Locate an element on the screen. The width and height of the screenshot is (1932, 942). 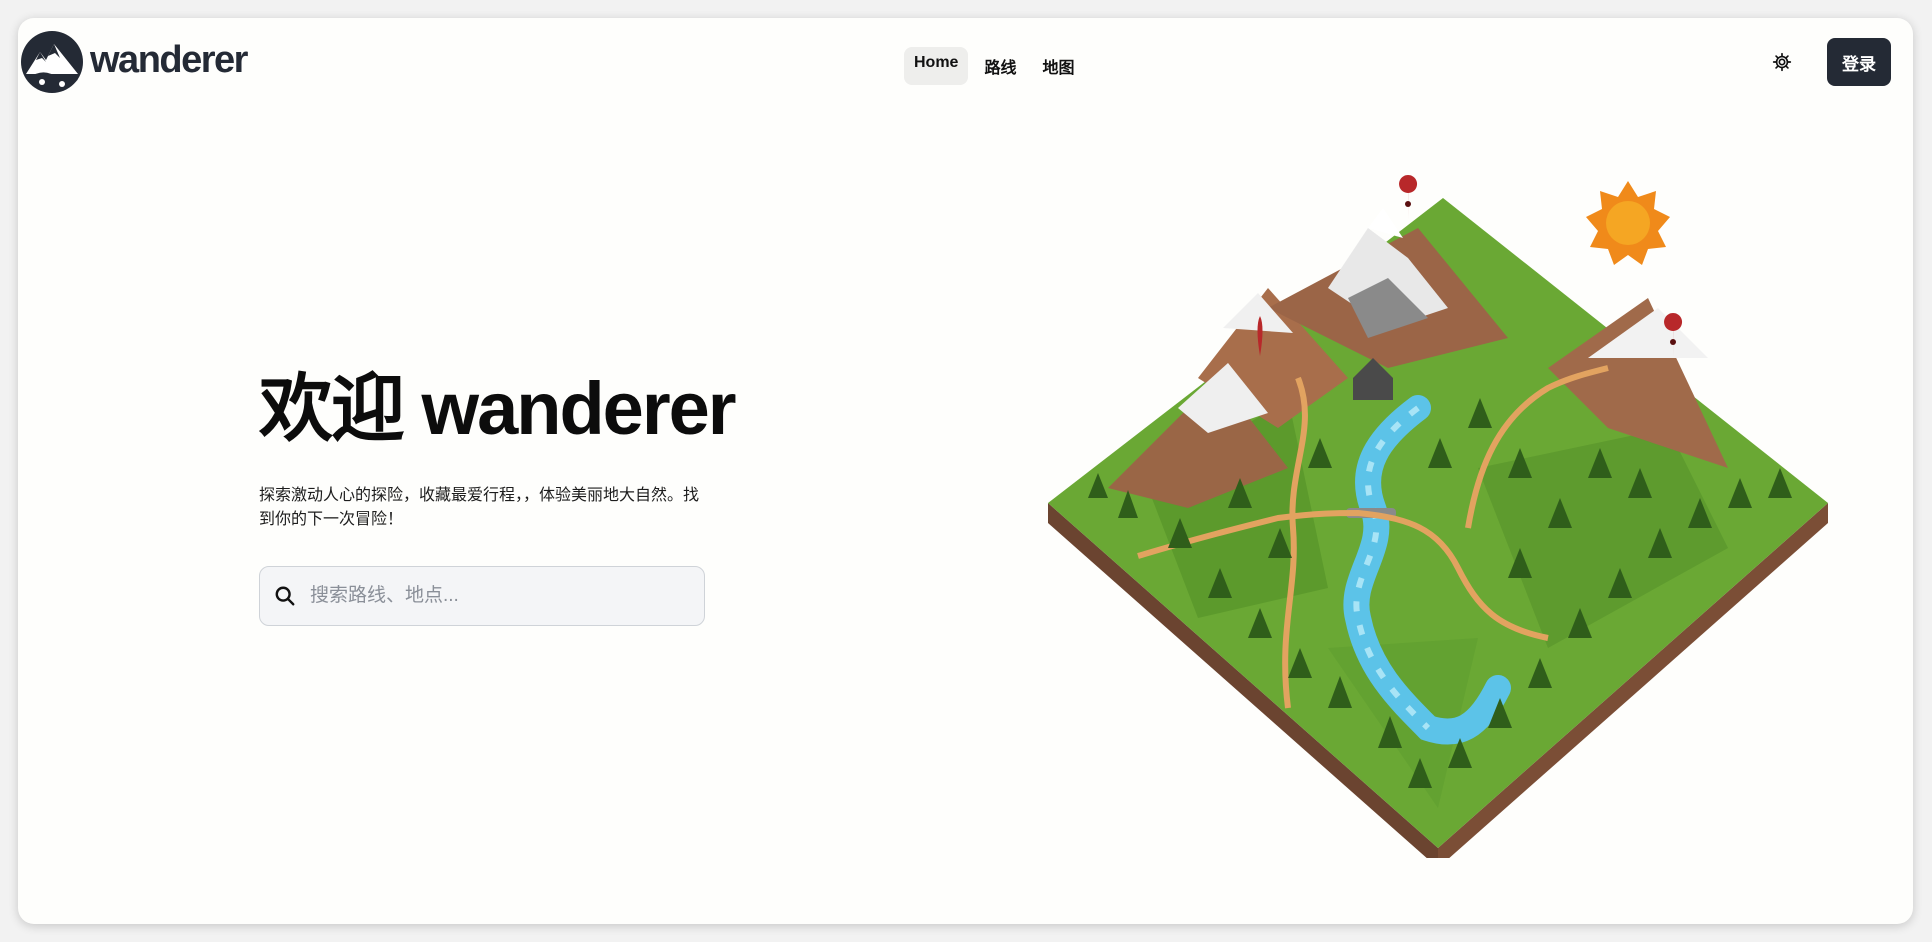
search-box is located at coordinates (482, 596).